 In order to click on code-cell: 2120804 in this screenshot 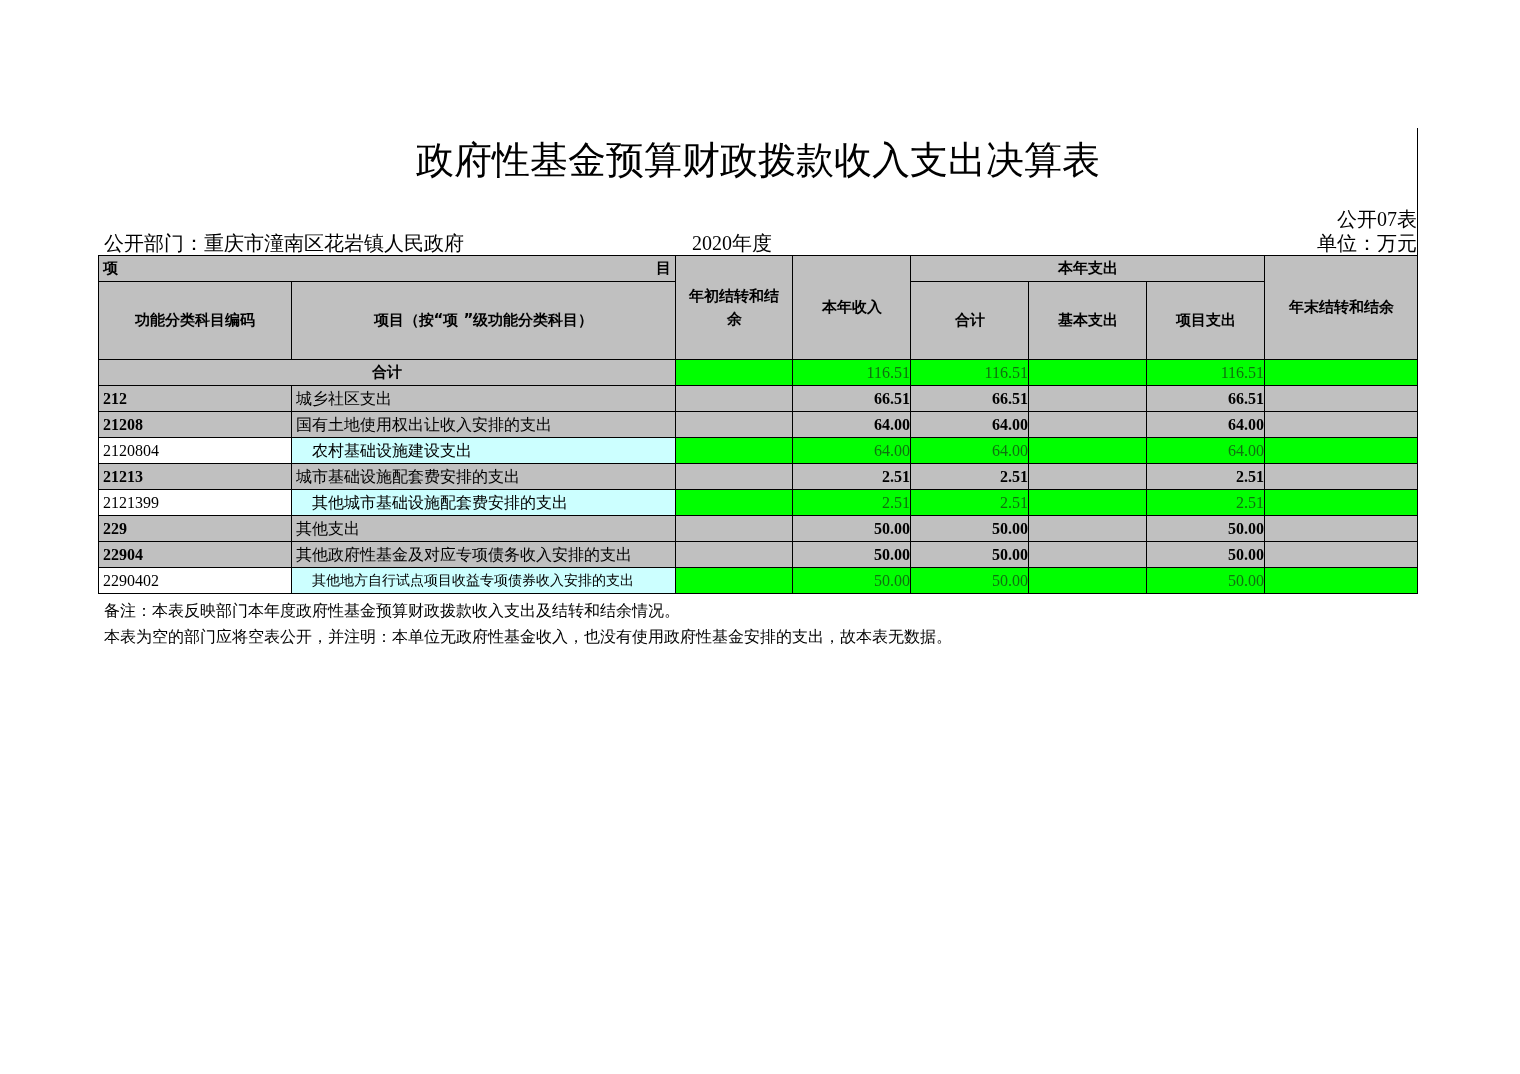, I will do `click(195, 450)`.